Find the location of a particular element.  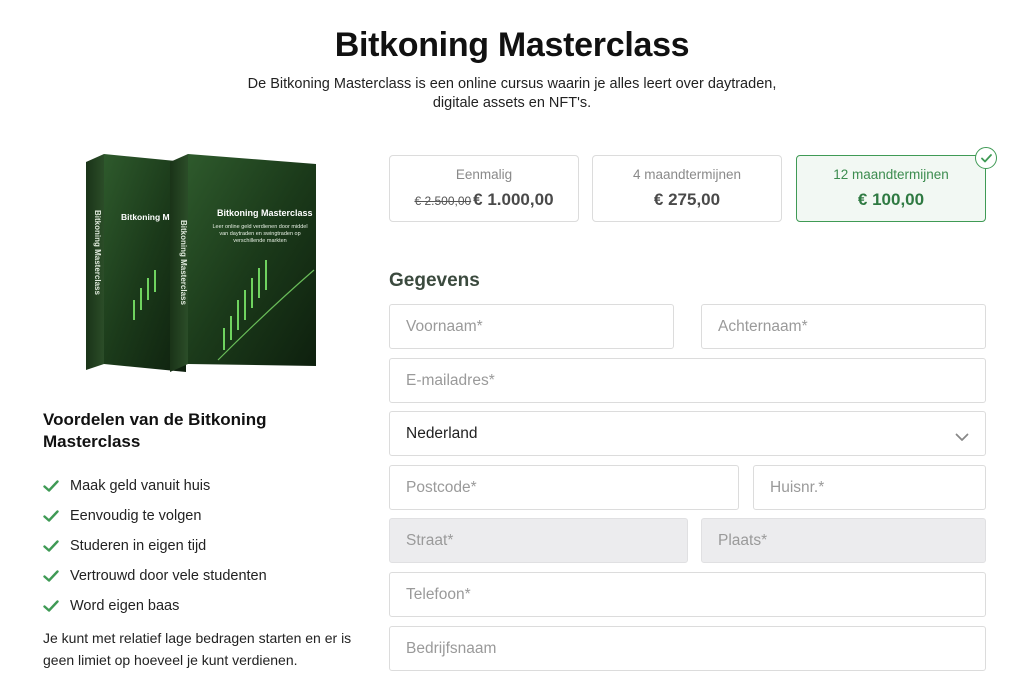

benefit-item: Studeren in eigen tijd is located at coordinates (155, 546).